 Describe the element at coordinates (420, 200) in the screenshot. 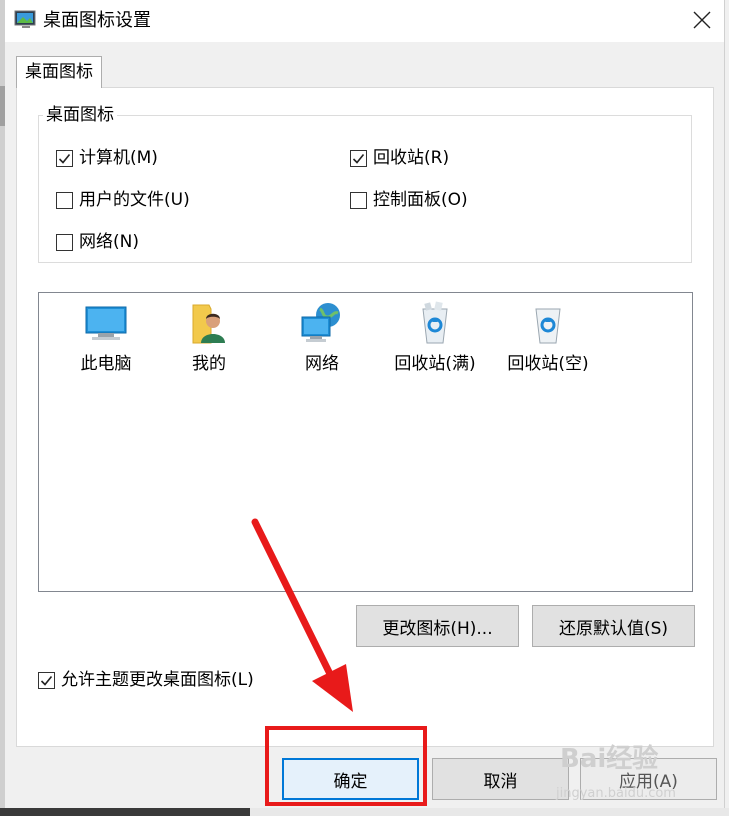

I see `checkbox-label: 控制面板(O)` at that location.